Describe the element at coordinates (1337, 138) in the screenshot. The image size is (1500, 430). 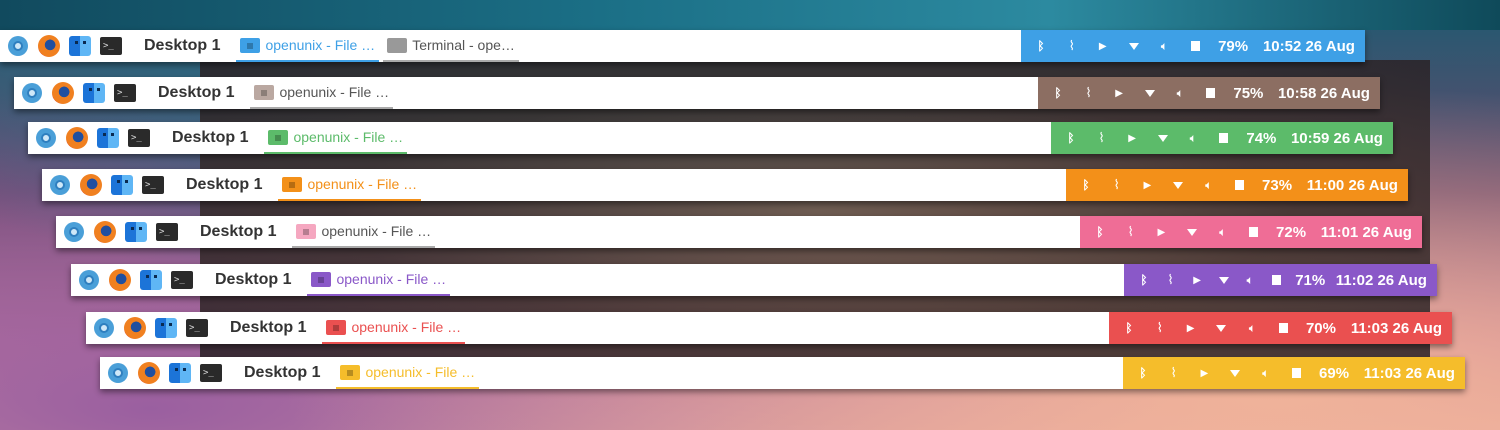
I see `clock: 10:59 26 Aug` at that location.